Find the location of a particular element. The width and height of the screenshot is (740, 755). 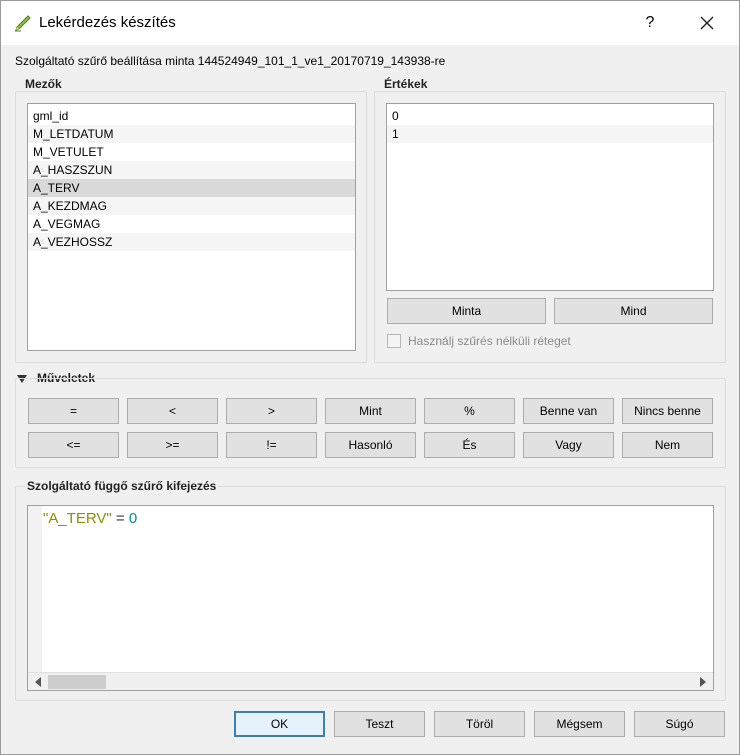

operator-or-button: Vagy is located at coordinates (568, 445).